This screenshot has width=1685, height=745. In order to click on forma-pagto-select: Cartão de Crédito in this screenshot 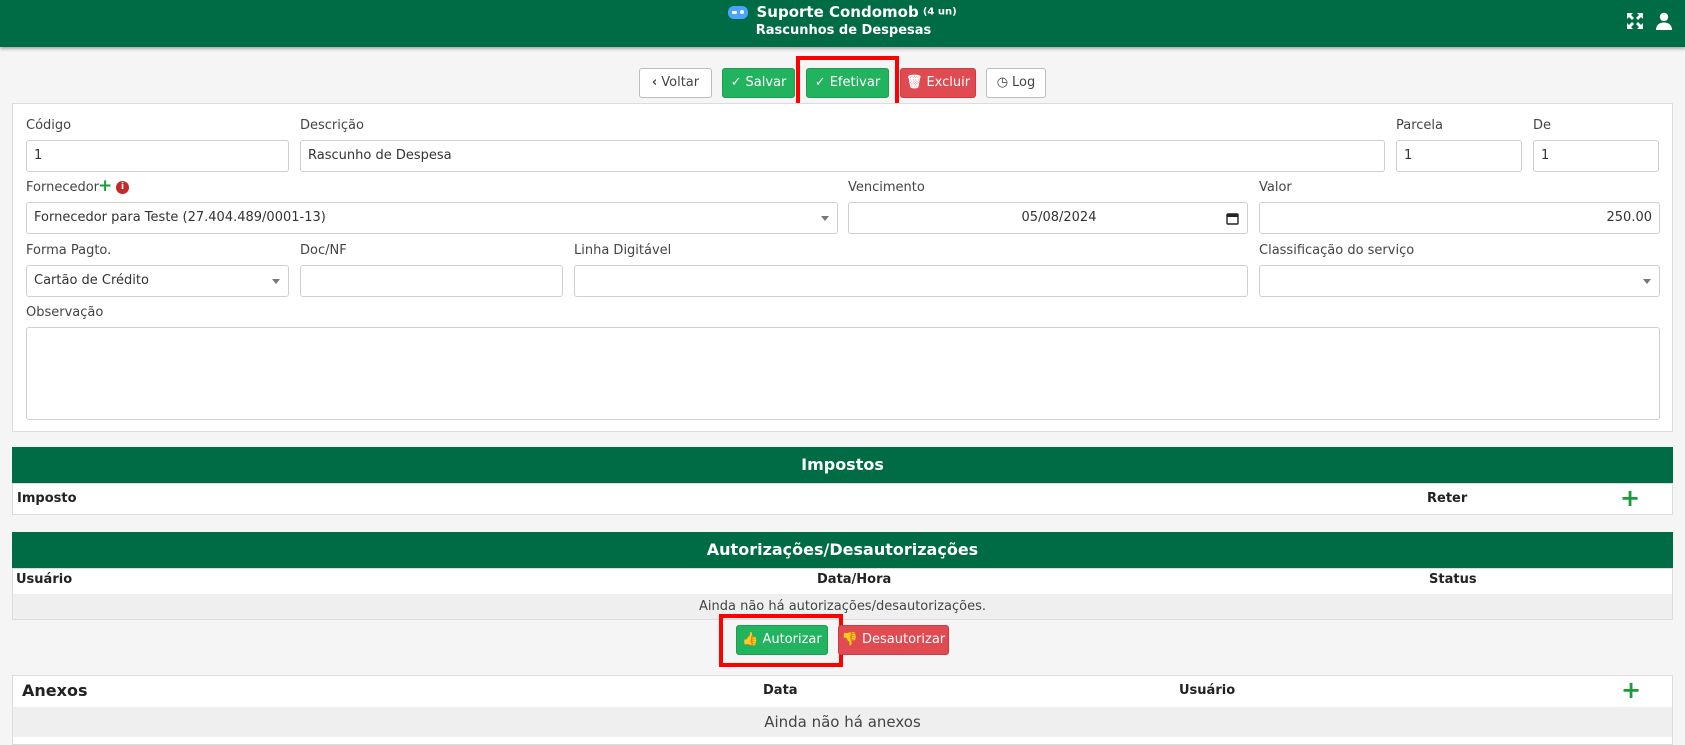, I will do `click(157, 281)`.